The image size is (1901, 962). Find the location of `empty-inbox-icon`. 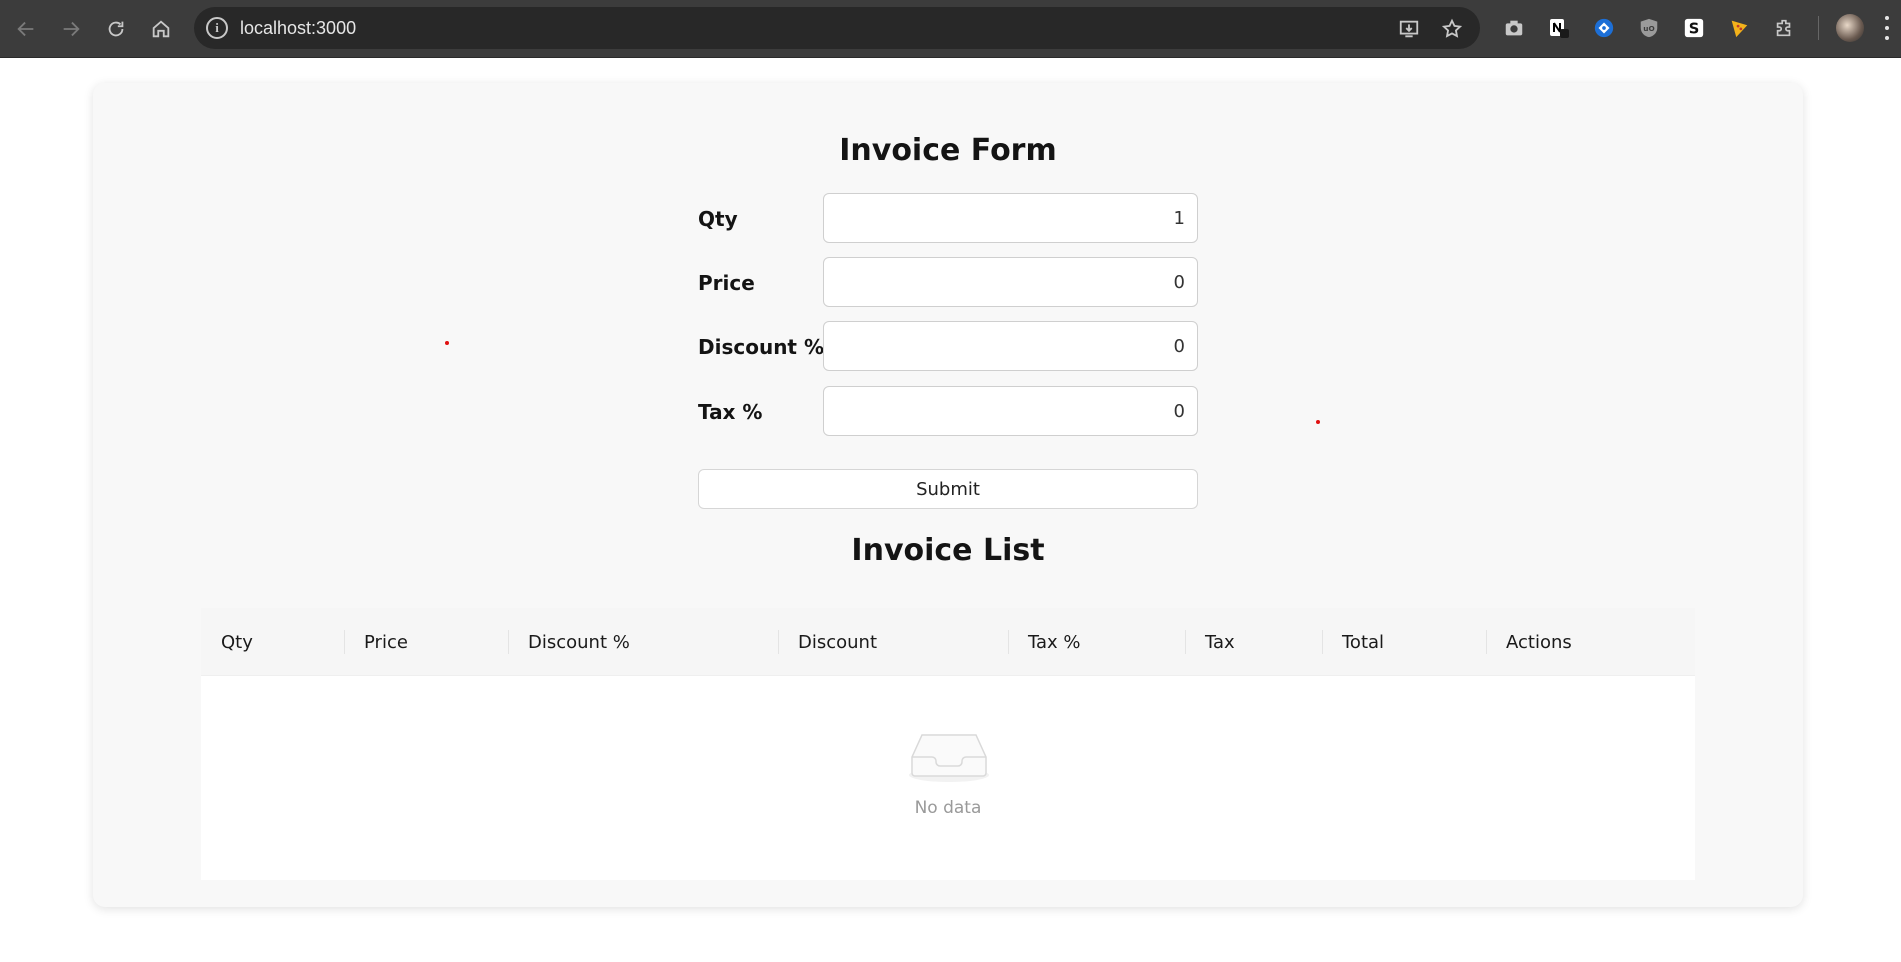

empty-inbox-icon is located at coordinates (949, 758).